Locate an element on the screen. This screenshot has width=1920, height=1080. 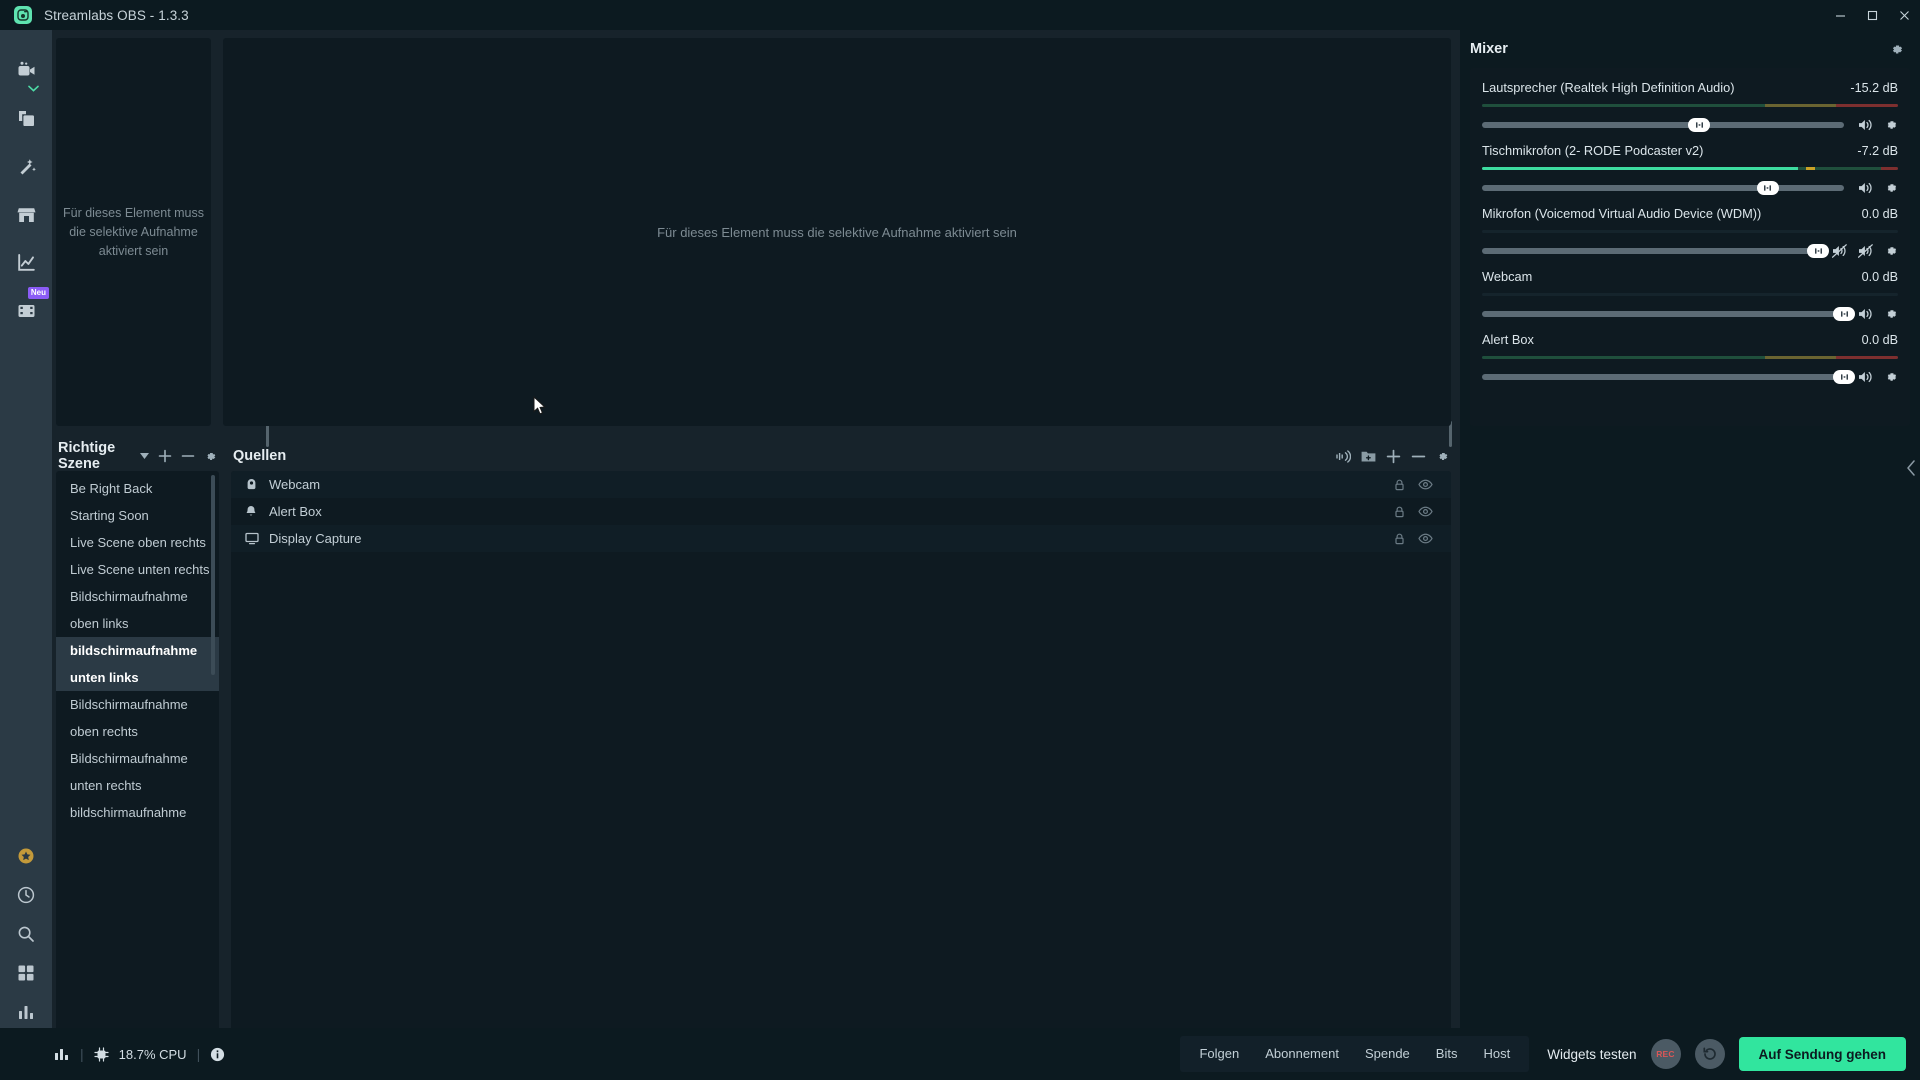
maximize-button is located at coordinates (1872, 15).